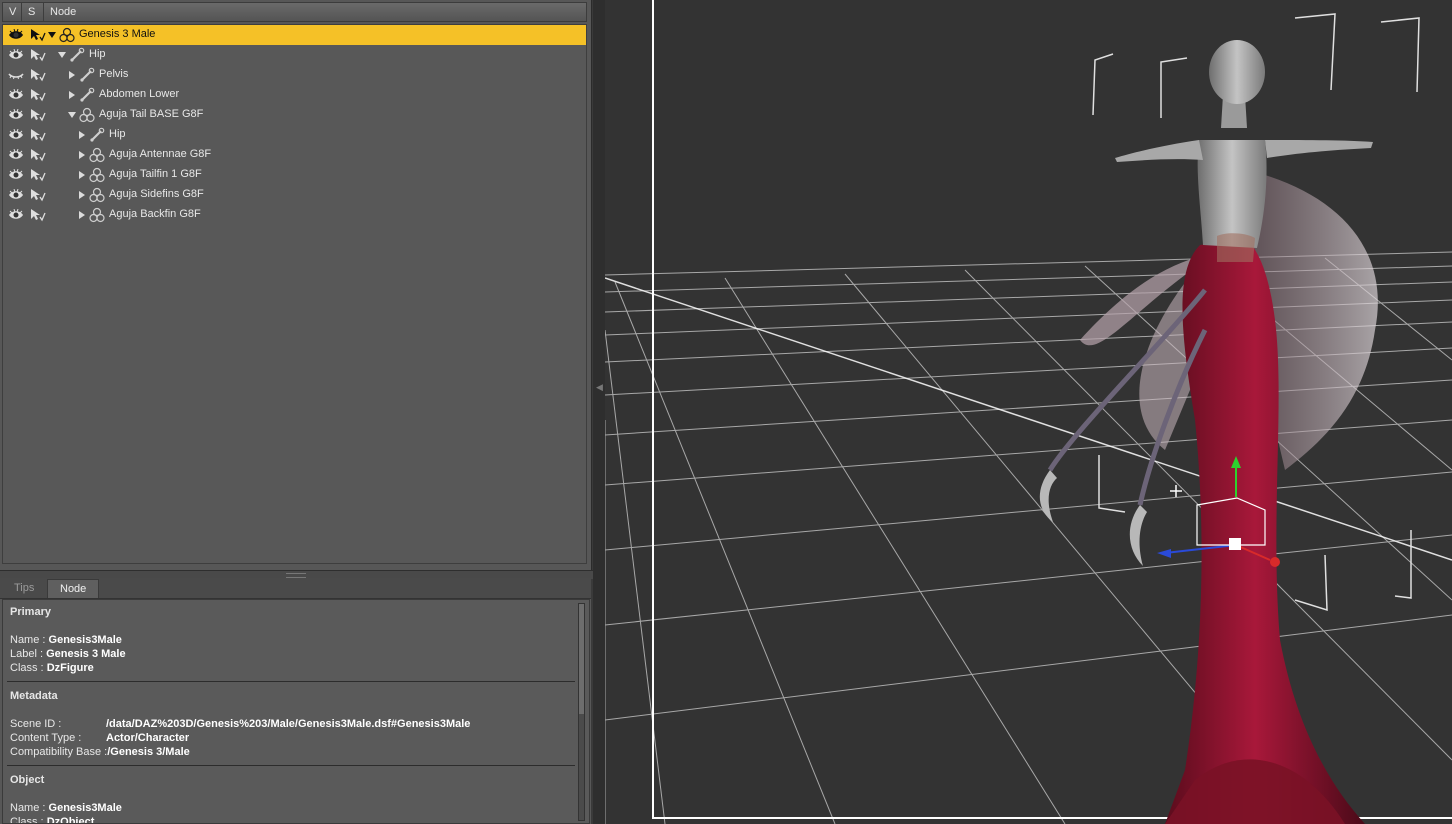 Image resolution: width=1452 pixels, height=824 pixels. I want to click on content-type-value: Actor/Character, so click(148, 738).